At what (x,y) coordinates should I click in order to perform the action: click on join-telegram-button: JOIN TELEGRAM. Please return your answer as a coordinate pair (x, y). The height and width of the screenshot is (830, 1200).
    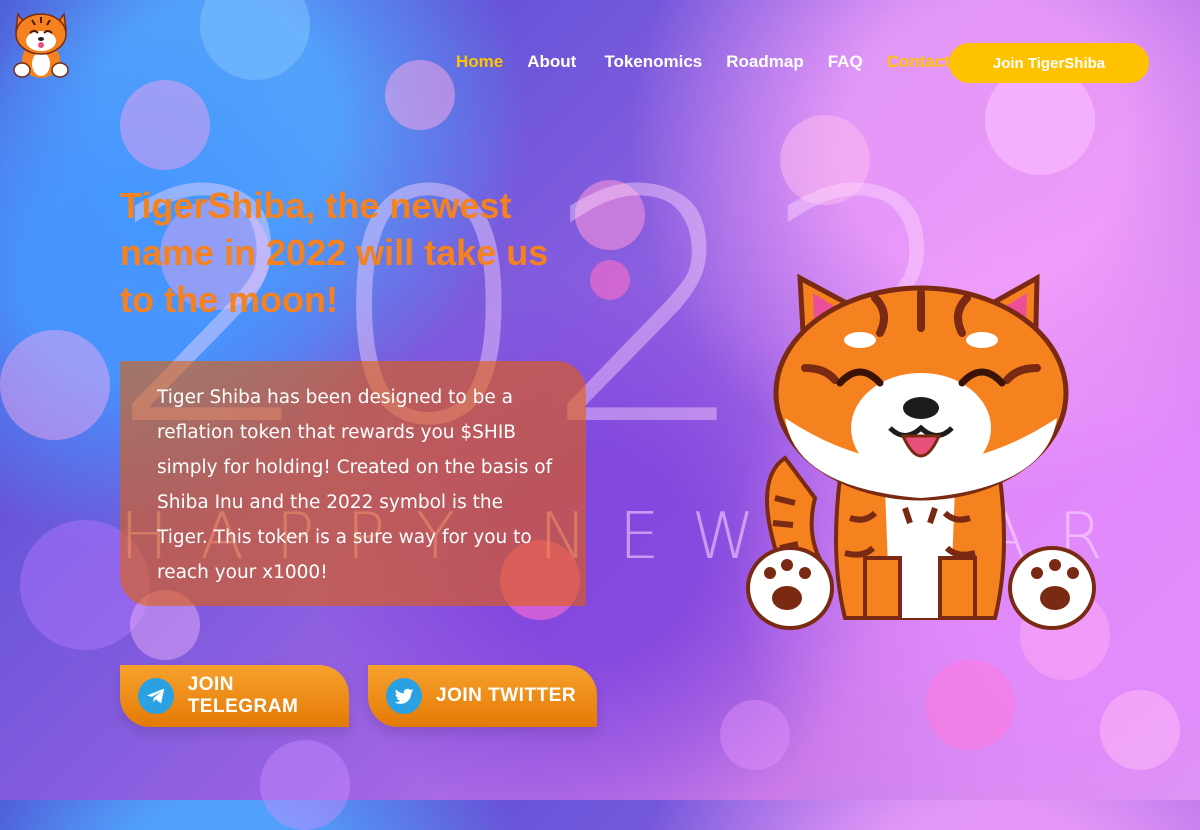
    Looking at the image, I should click on (234, 696).